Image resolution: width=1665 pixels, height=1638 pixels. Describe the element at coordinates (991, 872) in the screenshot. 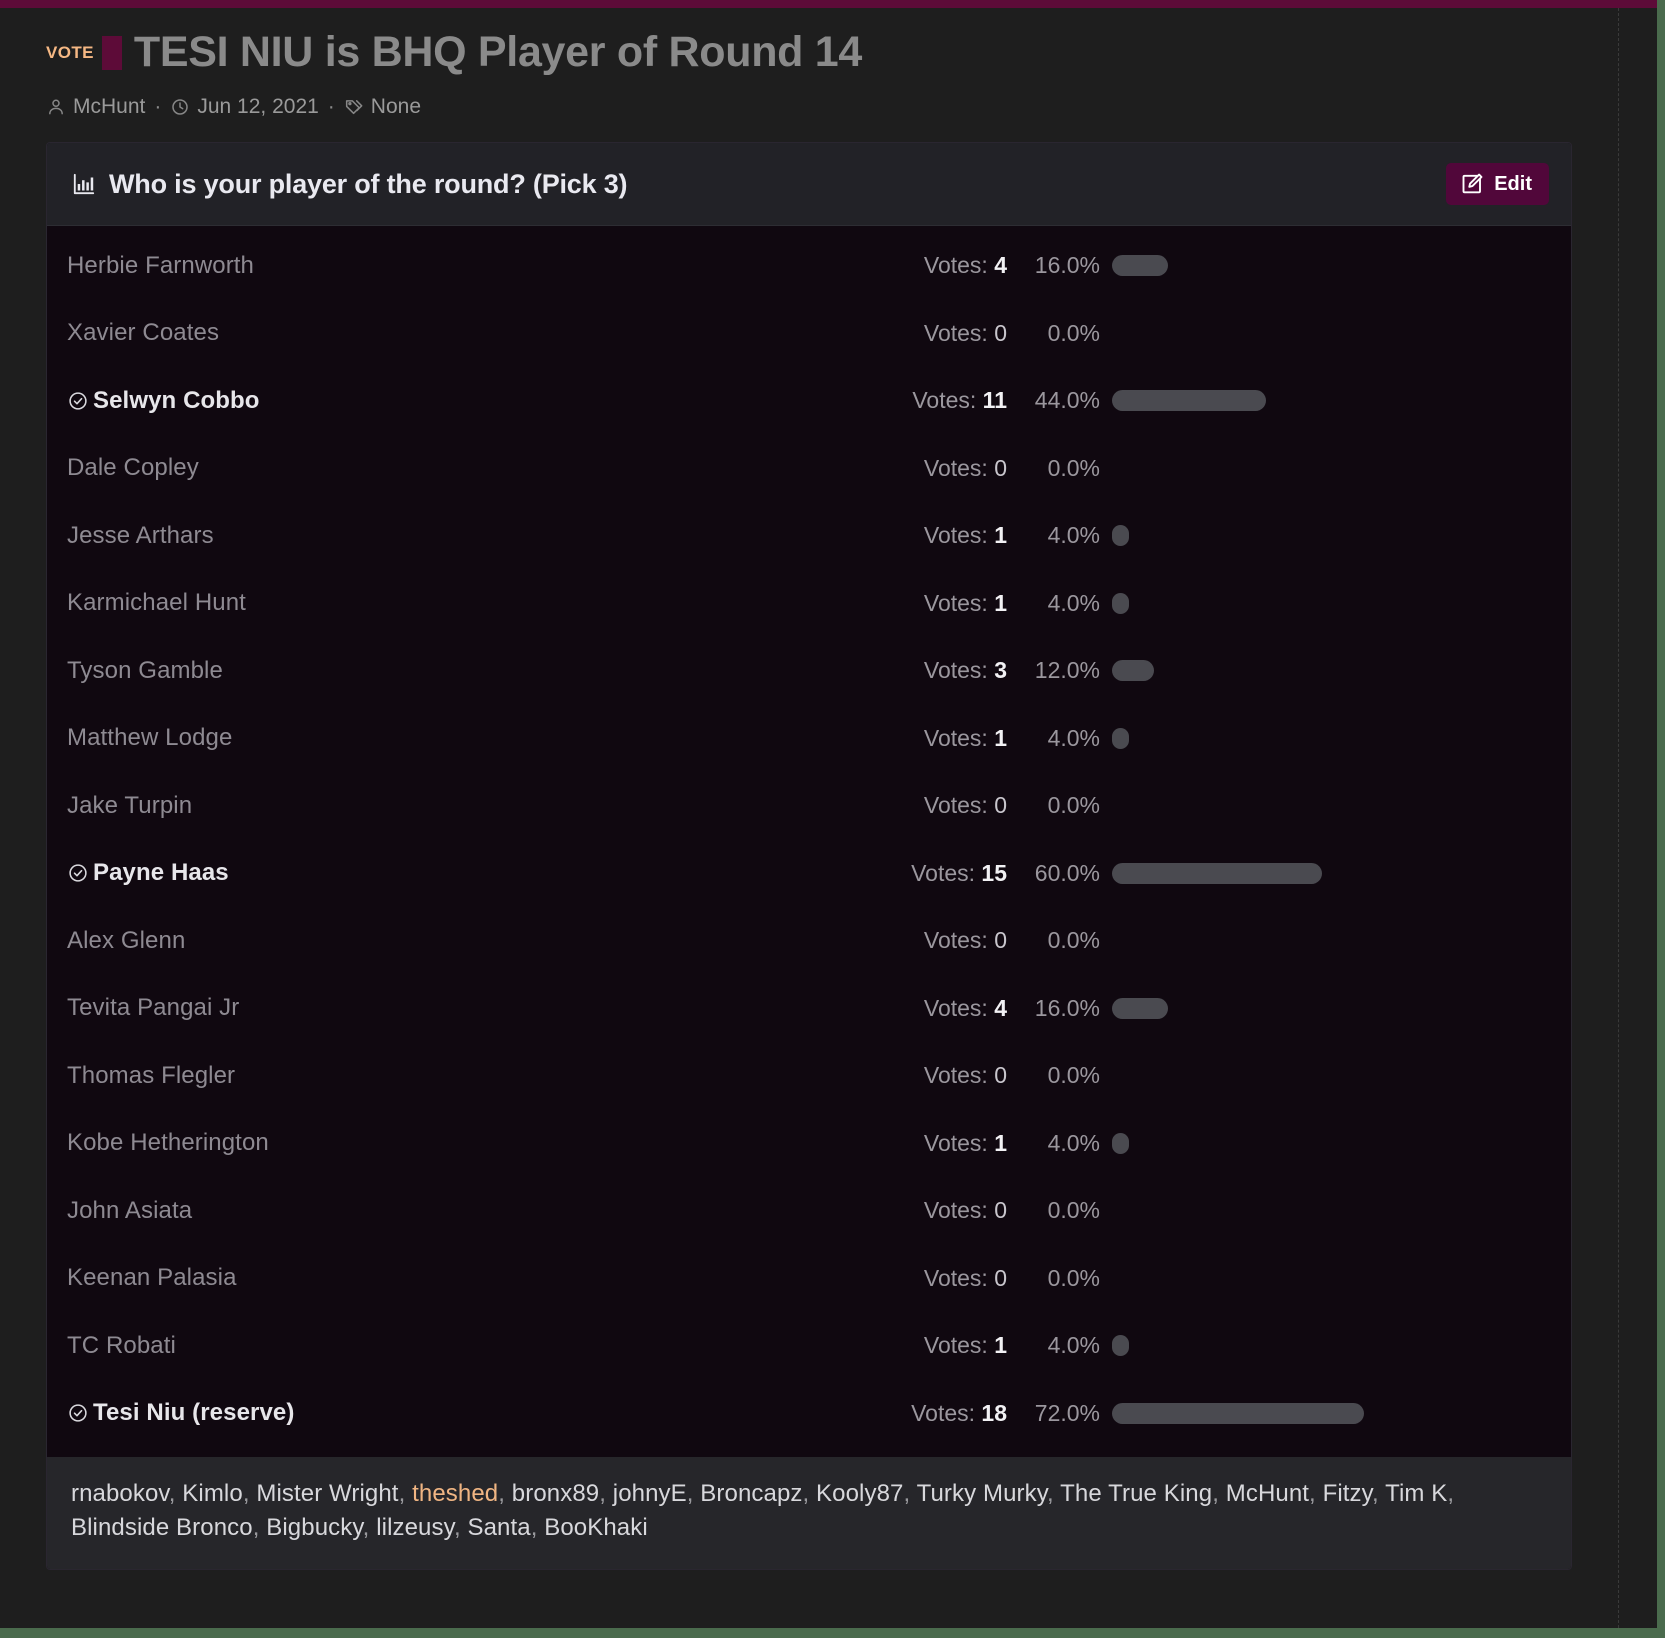

I see `votes-count: 15` at that location.